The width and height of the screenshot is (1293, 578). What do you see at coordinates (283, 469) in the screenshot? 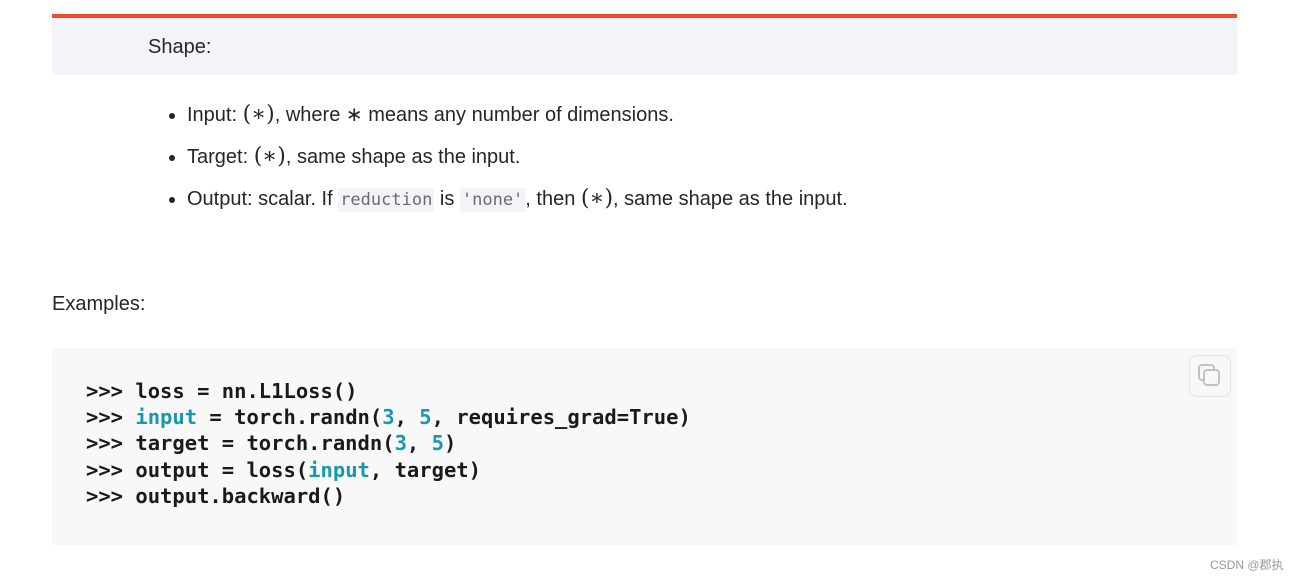
I see `code-line: >>> output = loss(input, target)` at bounding box center [283, 469].